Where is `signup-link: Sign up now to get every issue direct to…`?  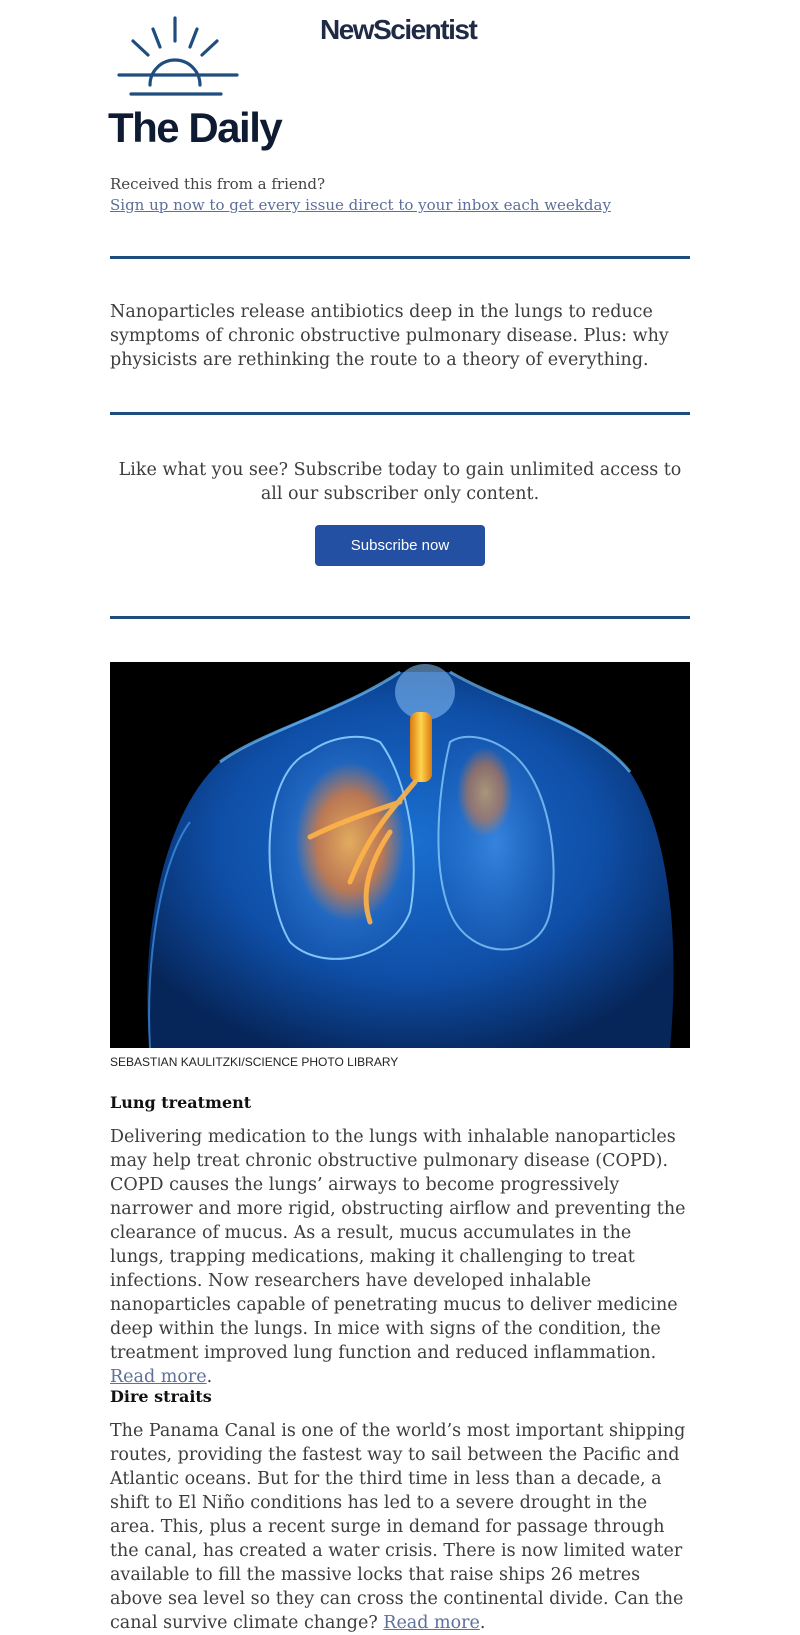
signup-link: Sign up now to get every issue direct to… is located at coordinates (400, 205).